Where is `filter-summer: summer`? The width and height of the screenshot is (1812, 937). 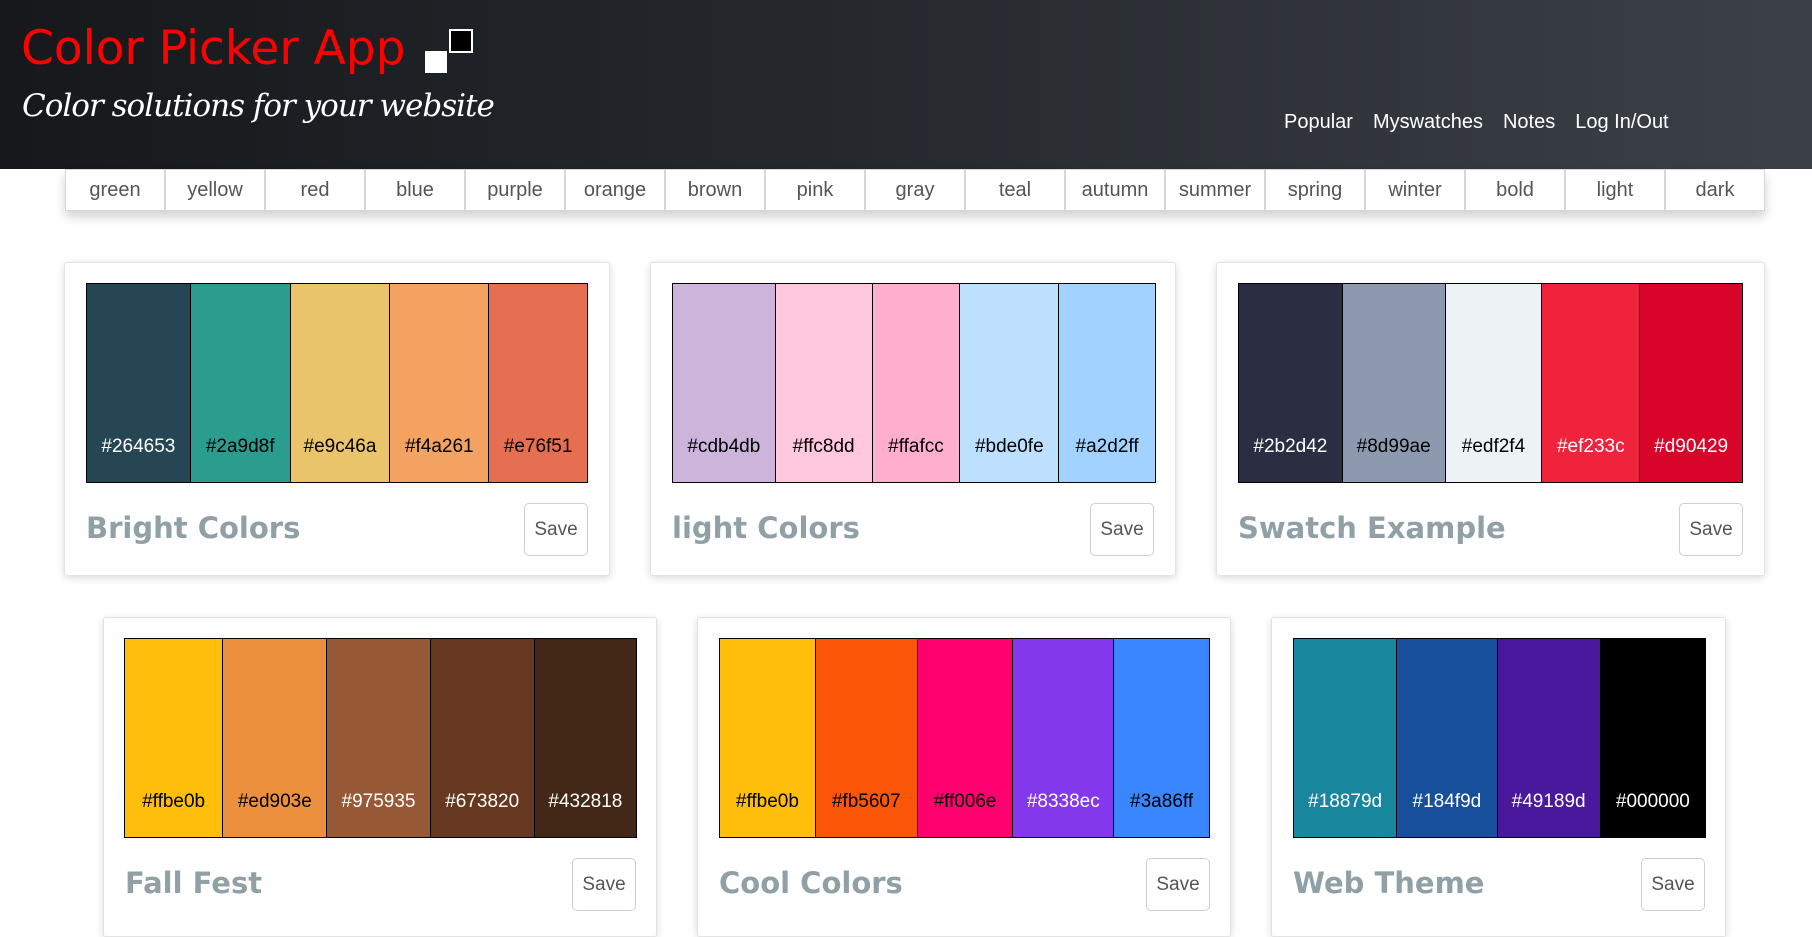
filter-summer: summer is located at coordinates (1215, 190).